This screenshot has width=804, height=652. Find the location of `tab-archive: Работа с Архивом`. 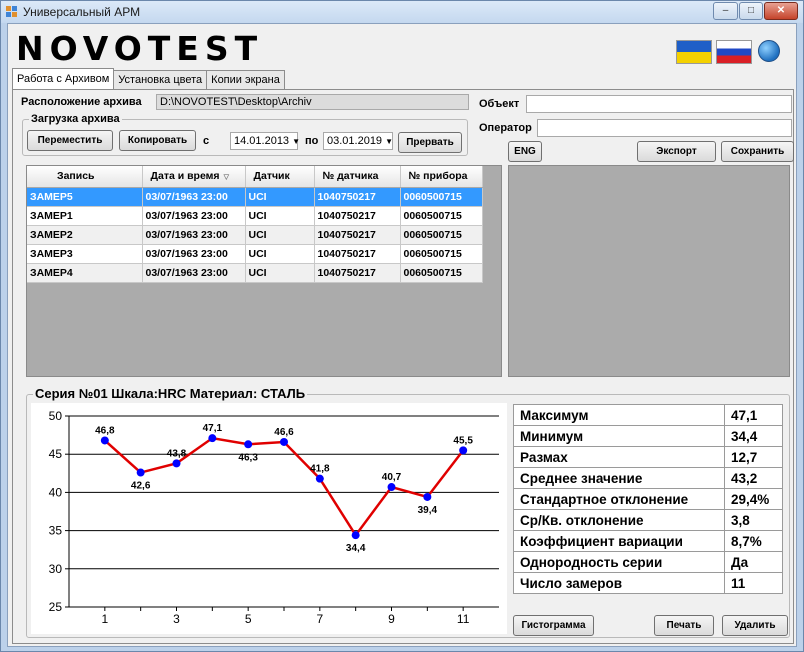

tab-archive: Работа с Архивом is located at coordinates (63, 78).